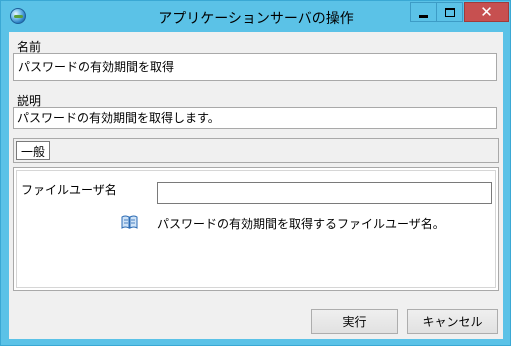 This screenshot has height=346, width=511. Describe the element at coordinates (256, 19) in the screenshot. I see `window-title: アプリケーションサーバの操作` at that location.